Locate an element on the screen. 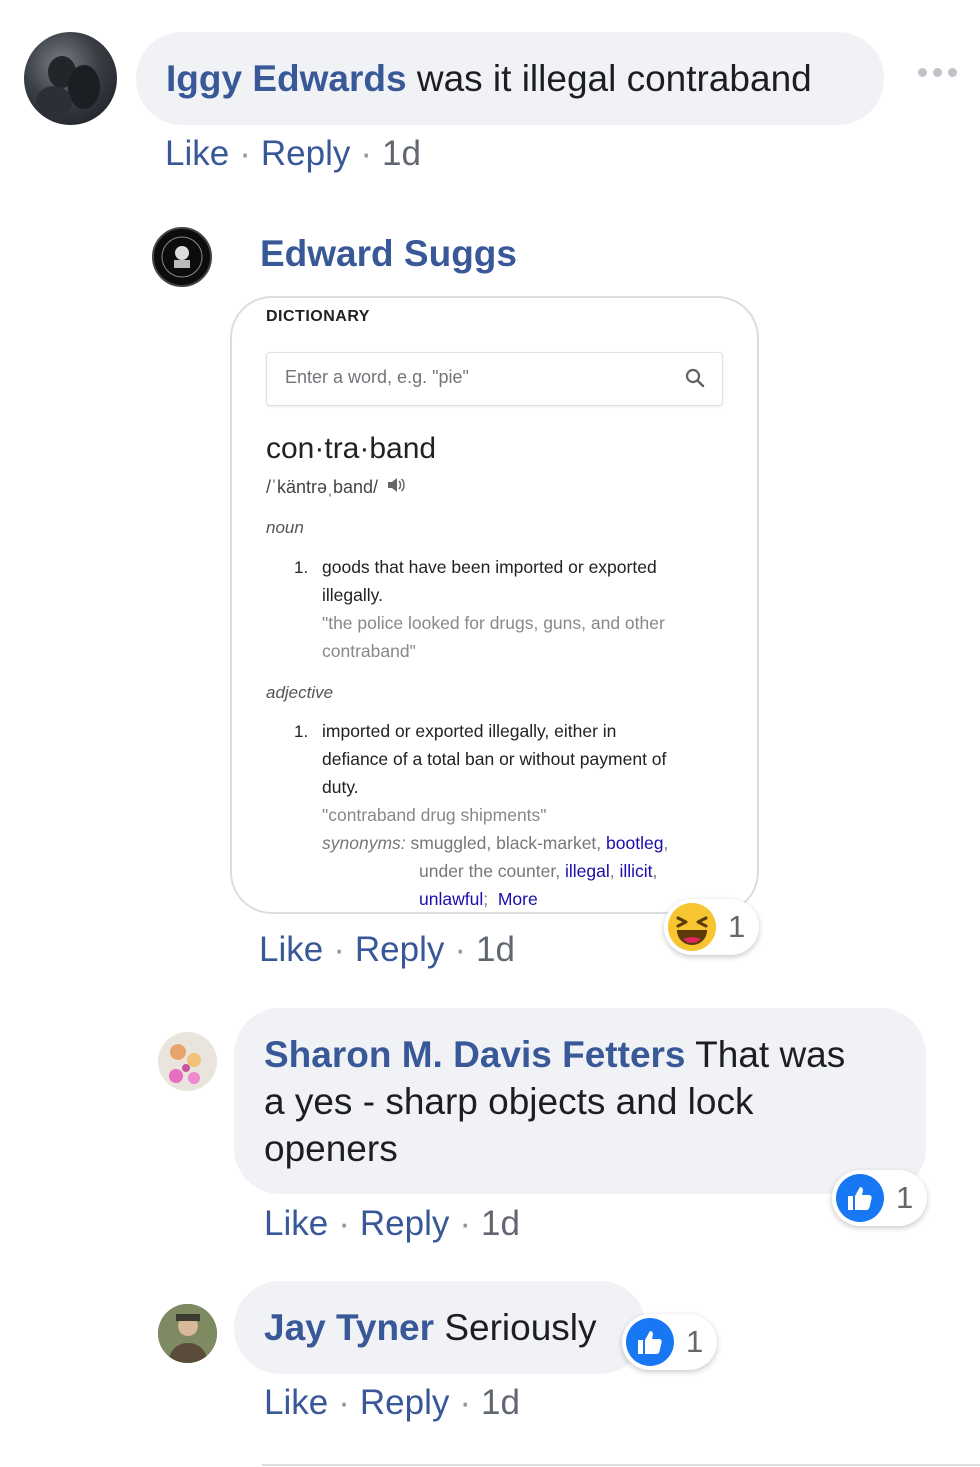 The width and height of the screenshot is (980, 1467). pronunciation-text: /ˈkäntrəˌband/ is located at coordinates (322, 487).